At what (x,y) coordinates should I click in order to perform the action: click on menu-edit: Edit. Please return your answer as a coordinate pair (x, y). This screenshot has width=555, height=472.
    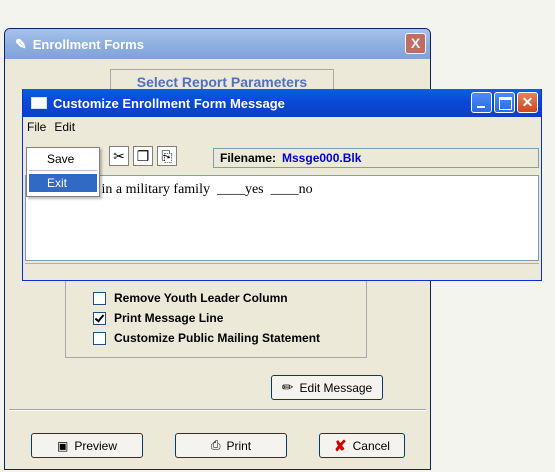
    Looking at the image, I should click on (64, 127).